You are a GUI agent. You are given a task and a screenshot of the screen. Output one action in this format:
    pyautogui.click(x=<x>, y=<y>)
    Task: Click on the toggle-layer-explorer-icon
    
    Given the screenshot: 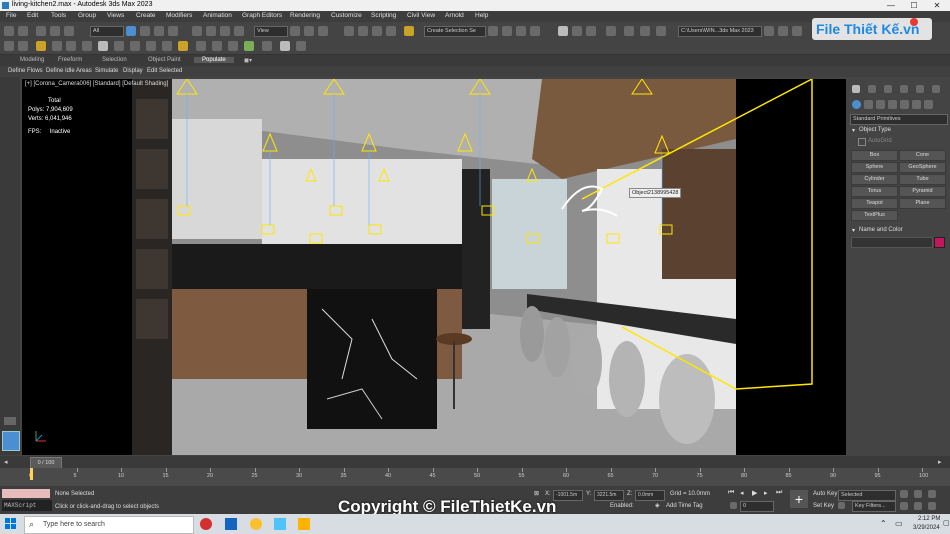 What is the action you would take?
    pyautogui.click(x=535, y=31)
    